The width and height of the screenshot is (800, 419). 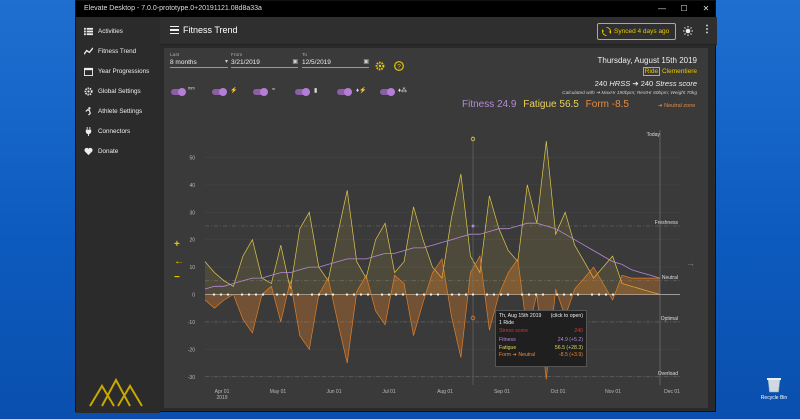 I want to click on y-tick-label: 50, so click(x=192, y=158).